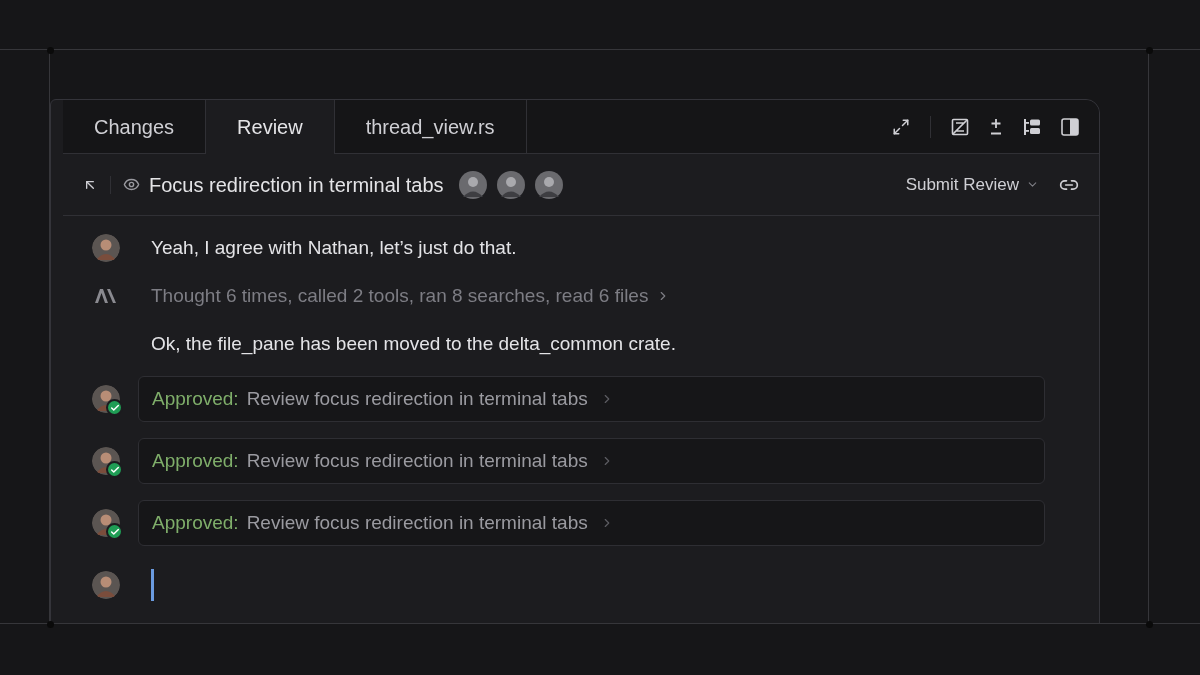 This screenshot has height=675, width=1200. Describe the element at coordinates (296, 185) in the screenshot. I see `review-title: Focus redirection in terminal tabs` at that location.